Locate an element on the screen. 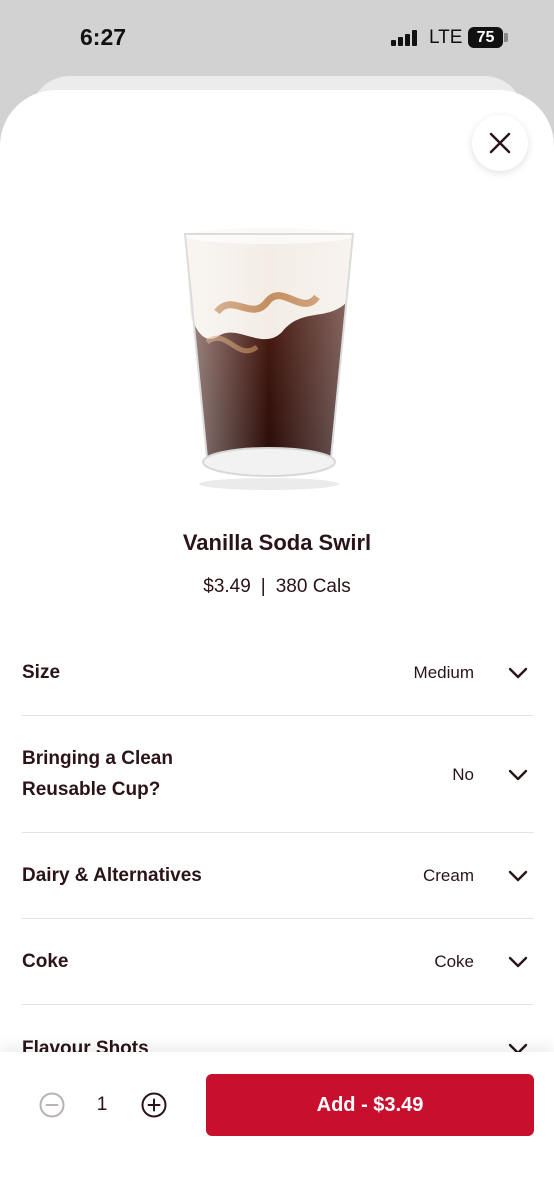 Image resolution: width=554 pixels, height=1200 pixels. plus-circle-icon is located at coordinates (154, 1105).